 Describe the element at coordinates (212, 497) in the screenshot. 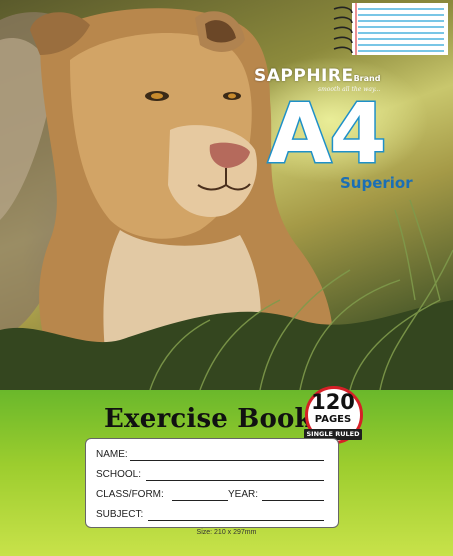

I see `class-row: CLASS/FORM: YEAR:` at that location.